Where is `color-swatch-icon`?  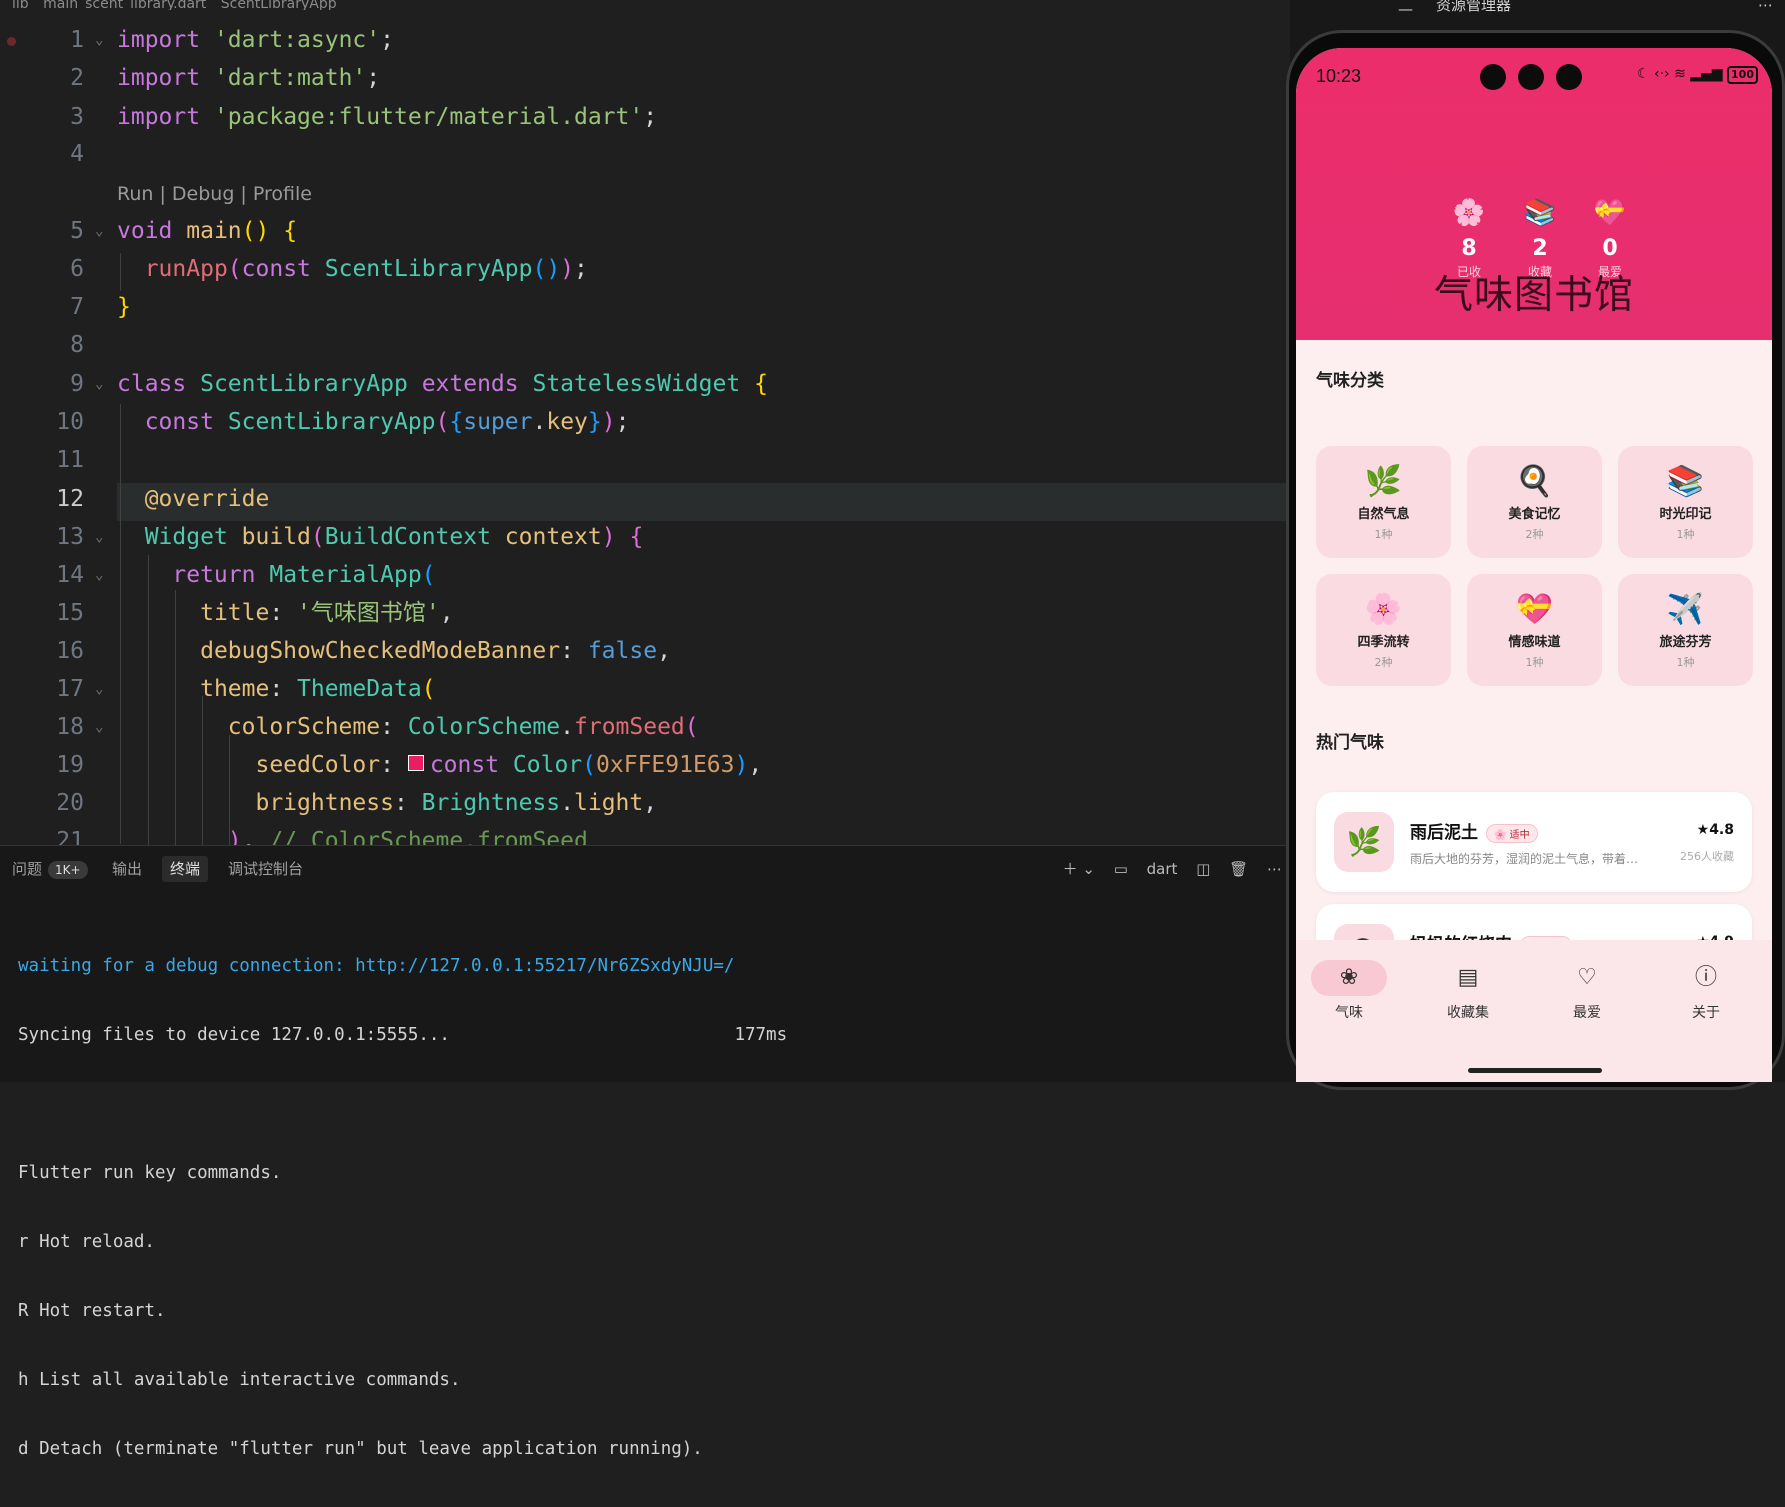
color-swatch-icon is located at coordinates (415, 762).